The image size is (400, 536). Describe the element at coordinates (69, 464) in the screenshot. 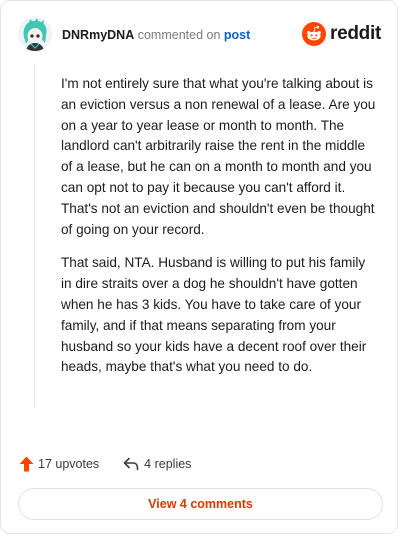

I see `upvote-count: 17 upvotes` at that location.